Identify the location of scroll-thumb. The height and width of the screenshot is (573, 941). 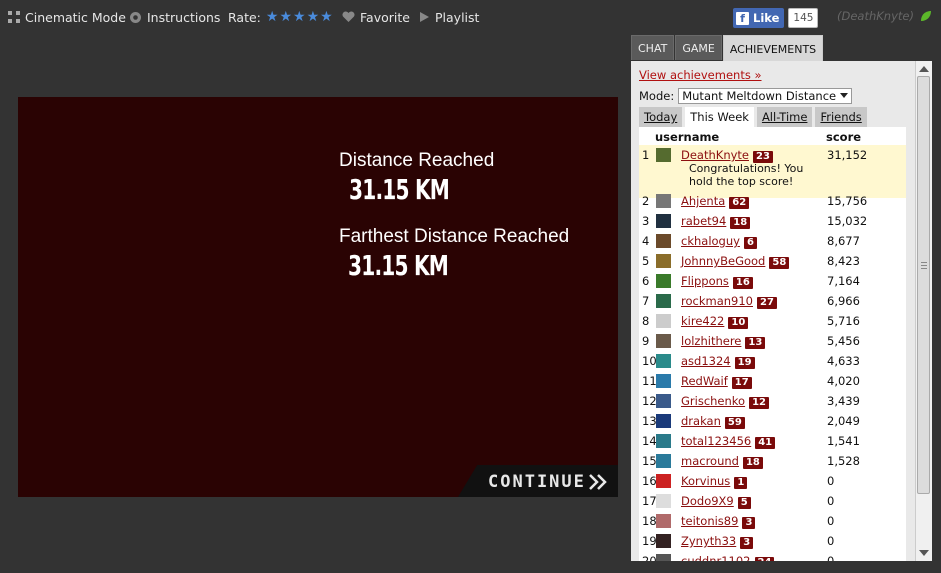
(923, 285).